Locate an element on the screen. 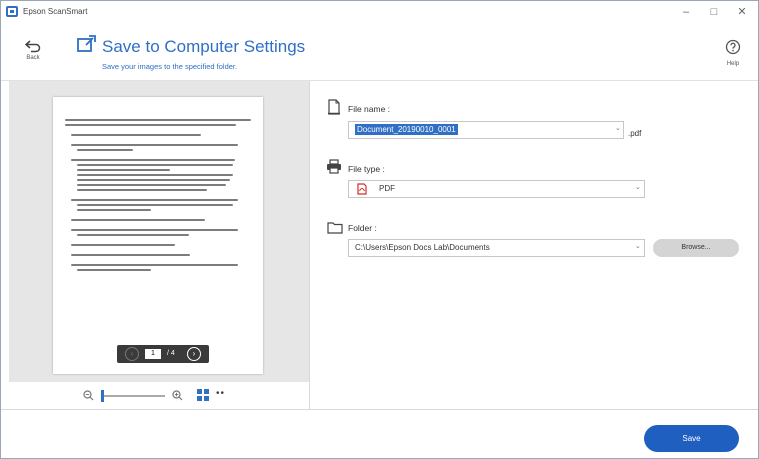 This screenshot has width=759, height=459. footer-divider is located at coordinates (379, 409).